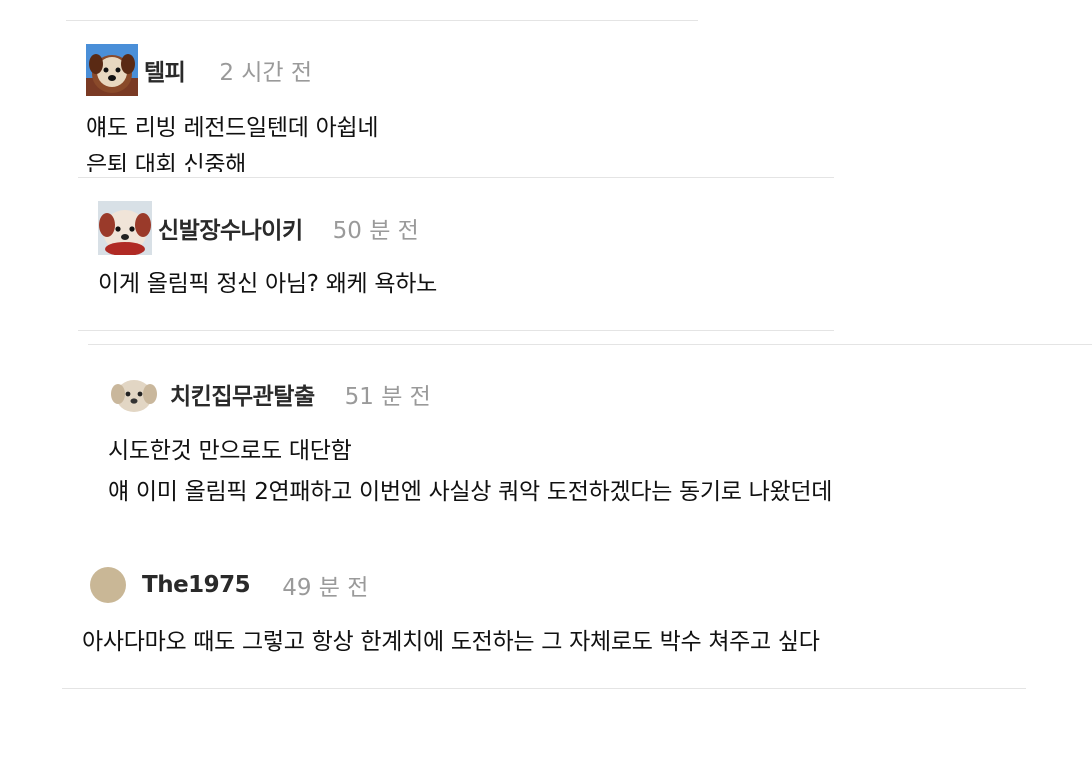 This screenshot has height=784, width=1092. What do you see at coordinates (108, 585) in the screenshot?
I see `default-avatar-icon` at bounding box center [108, 585].